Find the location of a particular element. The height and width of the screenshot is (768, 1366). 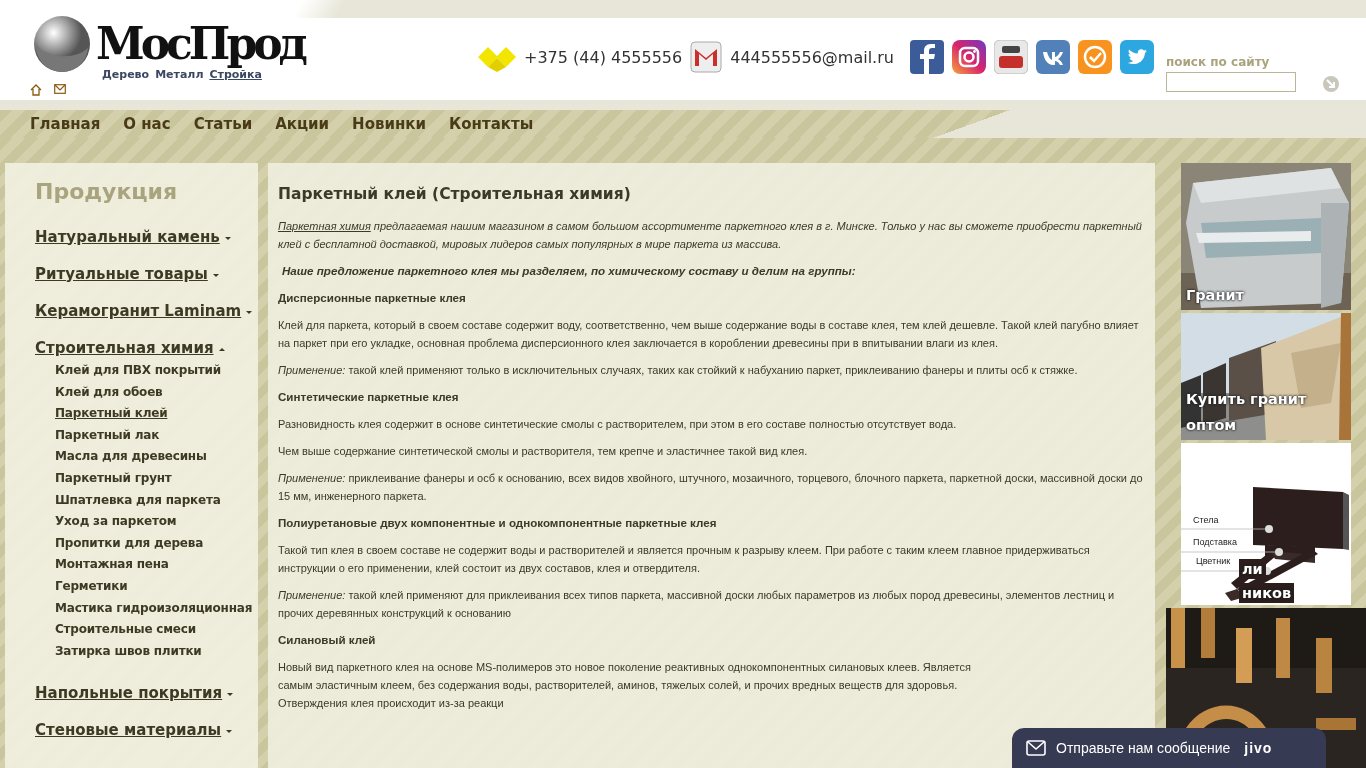

paragraph: Применение: приклеивание фанеры и осб к основанию, всех видов хвойного, штучного, мозаичного, торцевого, блочного паркета, паркетной доски, массивной доски до 15 мм, инженерного паркета. is located at coordinates (710, 487).